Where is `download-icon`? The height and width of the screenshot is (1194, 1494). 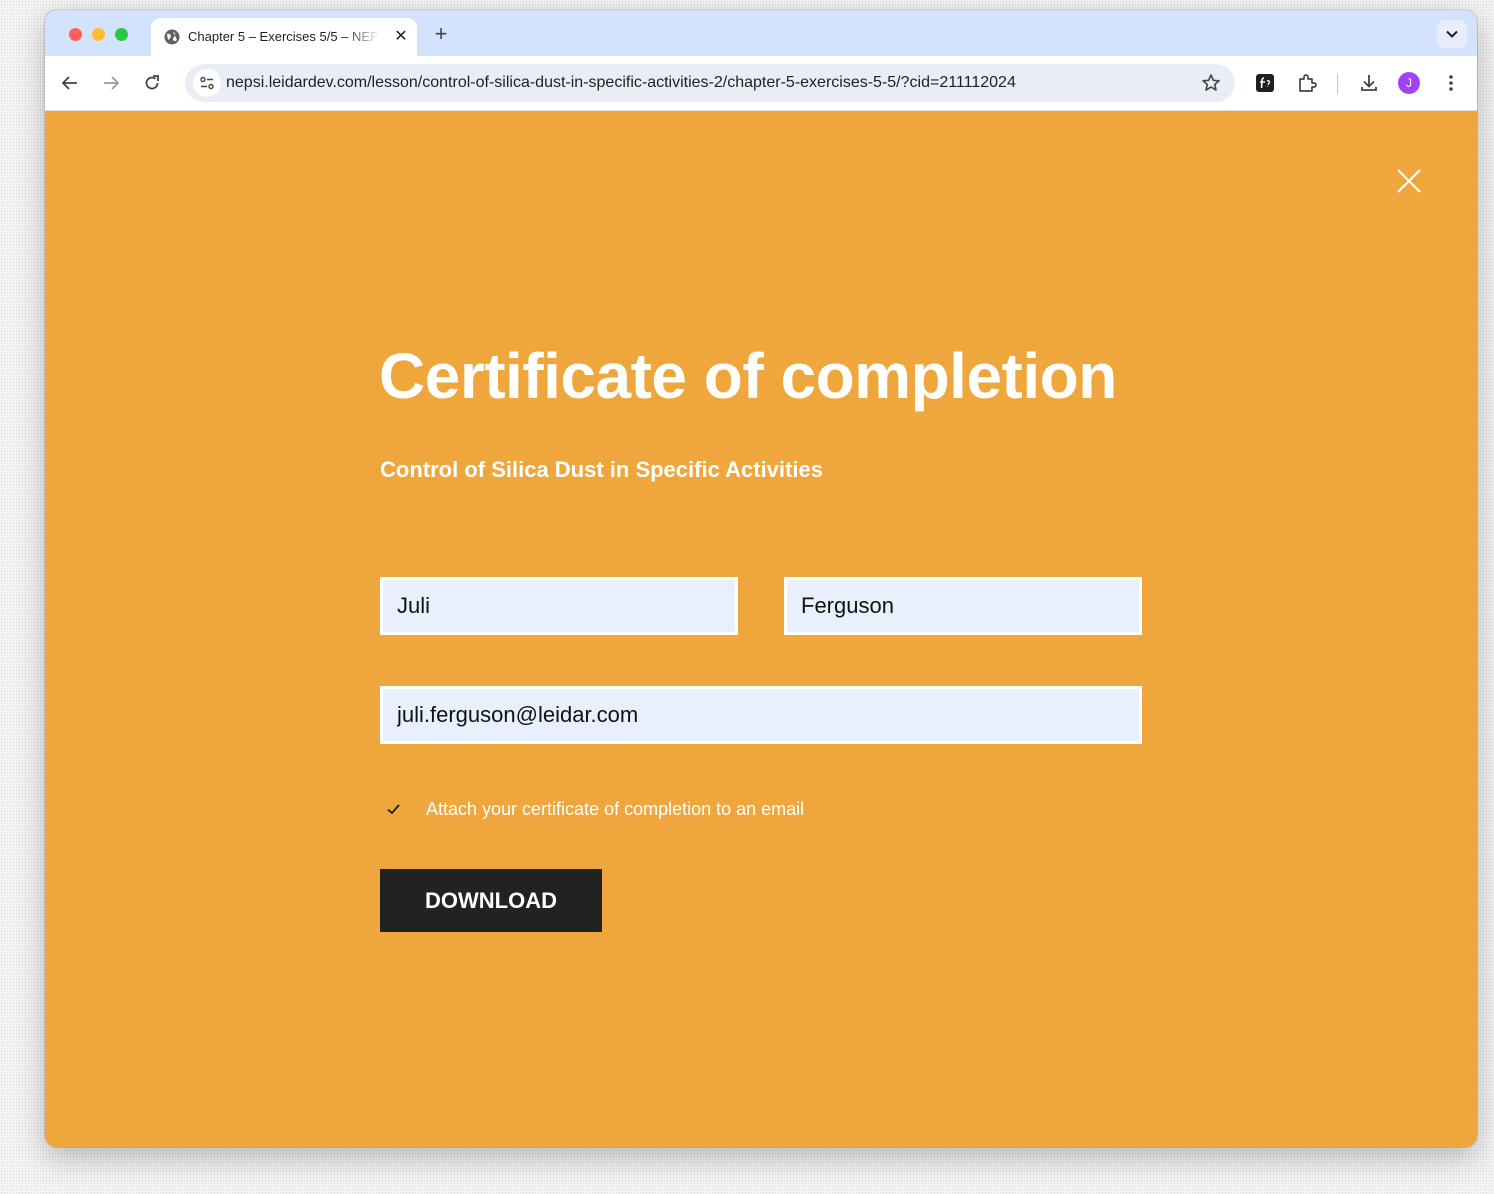
download-icon is located at coordinates (1369, 83).